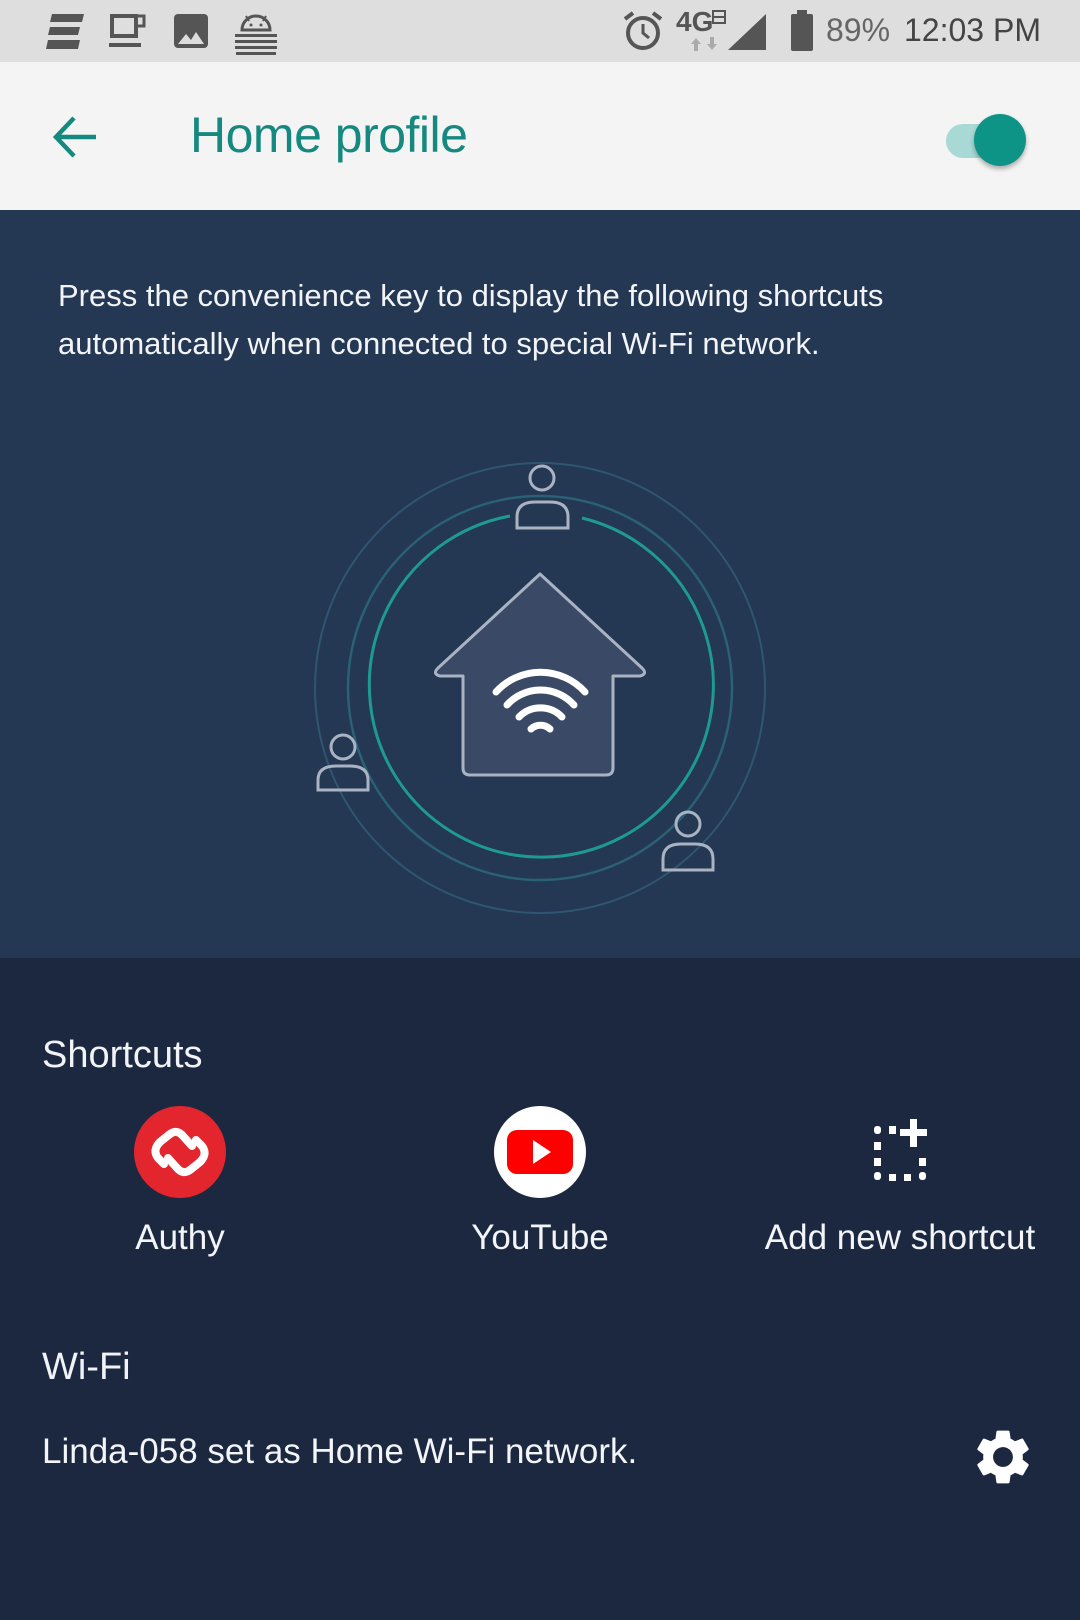  I want to click on shortcut-label: YouTube, so click(540, 1237).